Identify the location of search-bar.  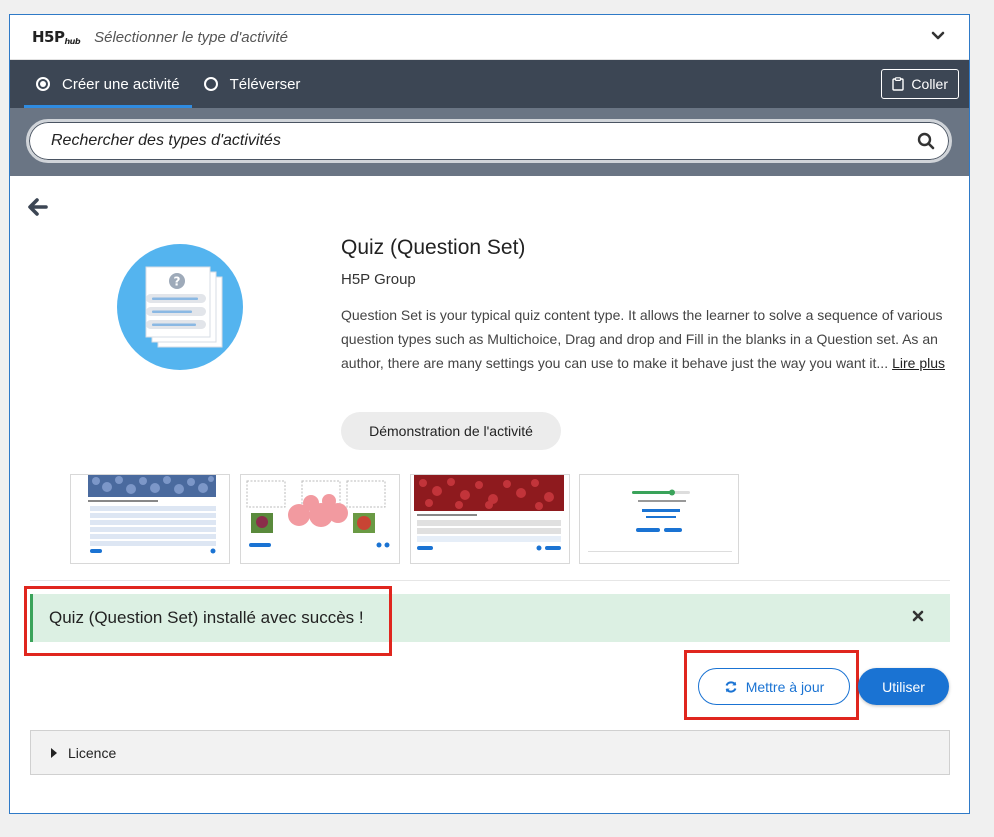
(489, 142).